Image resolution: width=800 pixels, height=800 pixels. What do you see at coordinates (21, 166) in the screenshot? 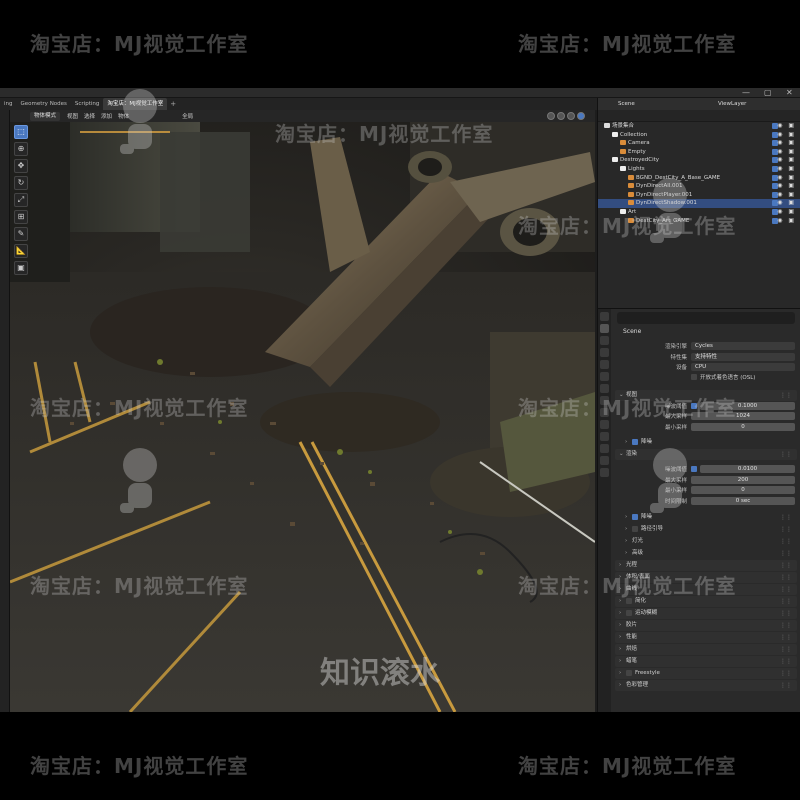
I see `move-icon: ✥` at bounding box center [21, 166].